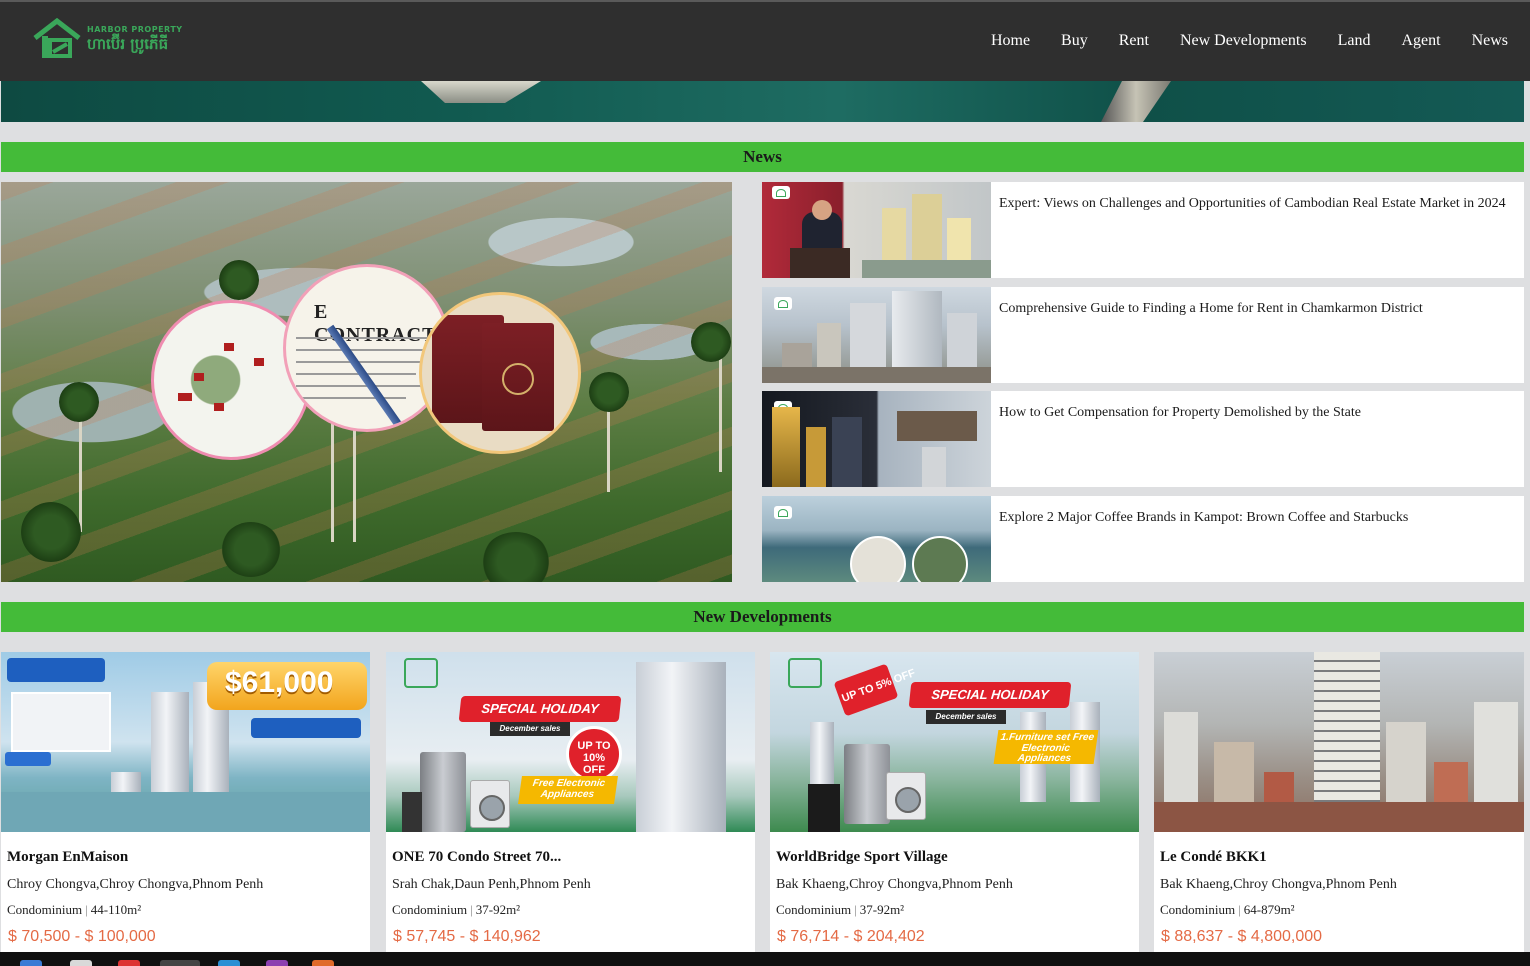  Describe the element at coordinates (1420, 41) in the screenshot. I see `nav-agent: Agent` at that location.